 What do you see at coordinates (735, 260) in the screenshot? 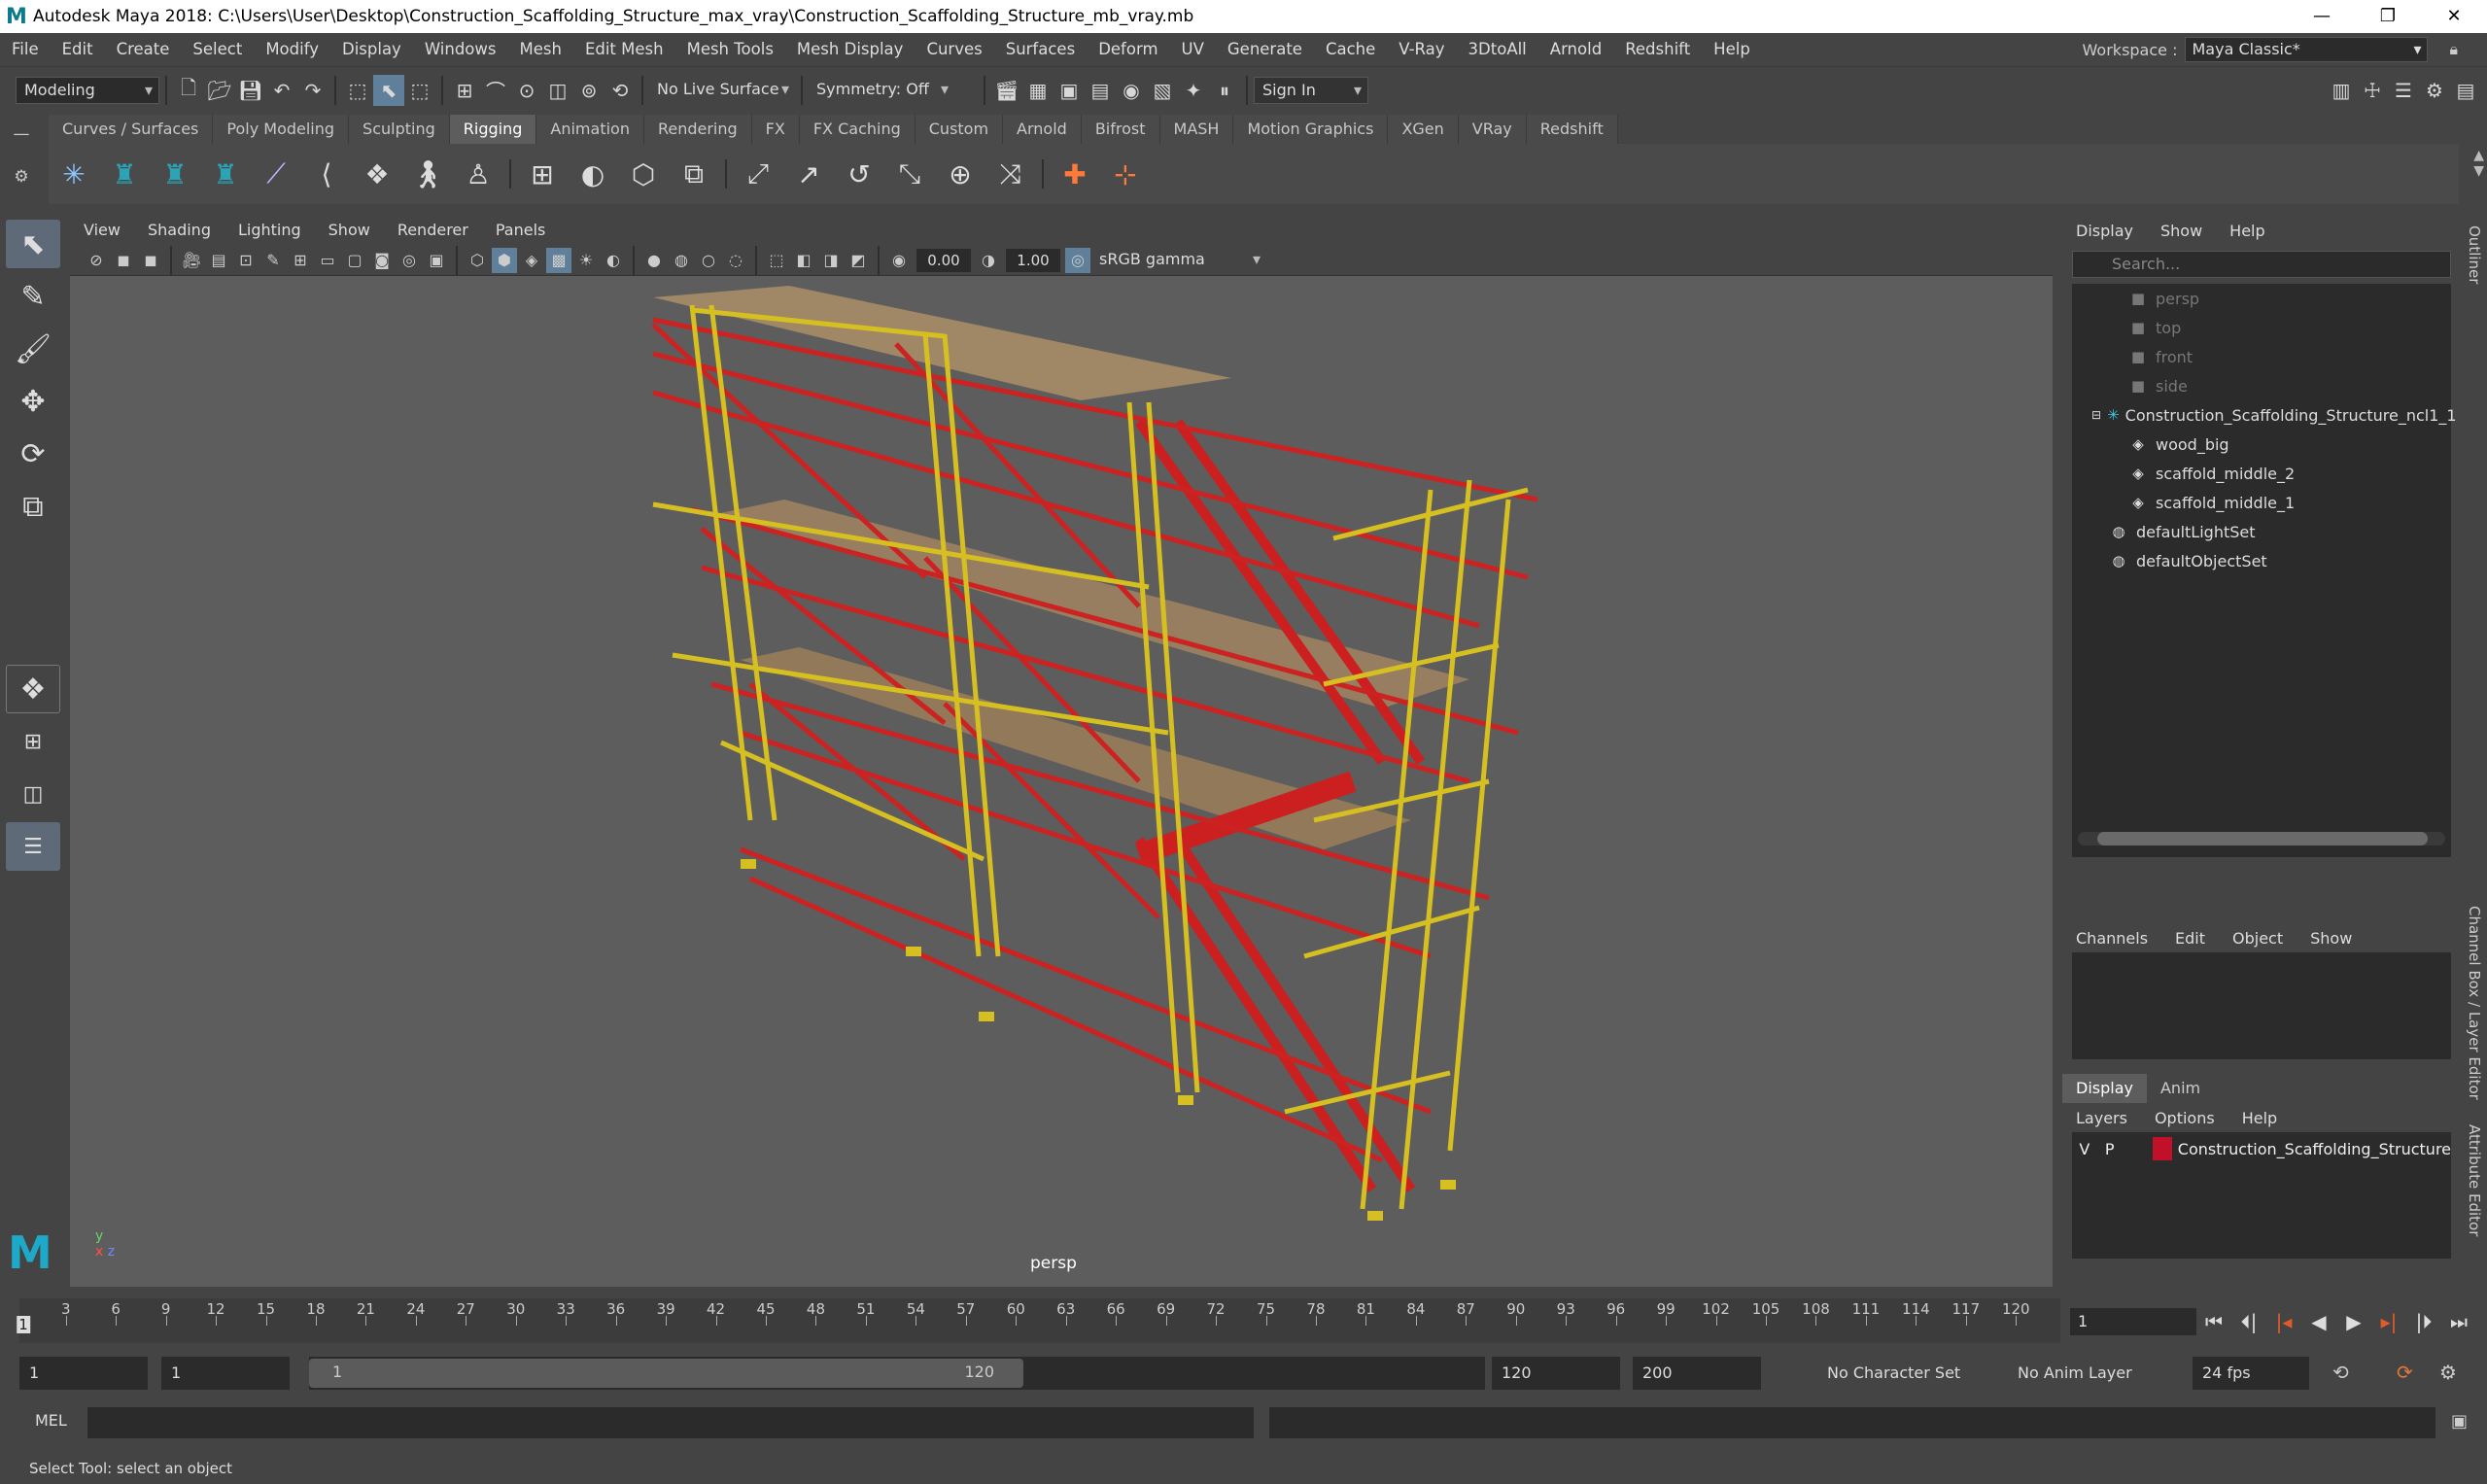
I see `depth-of-field-icon: ◌` at bounding box center [735, 260].